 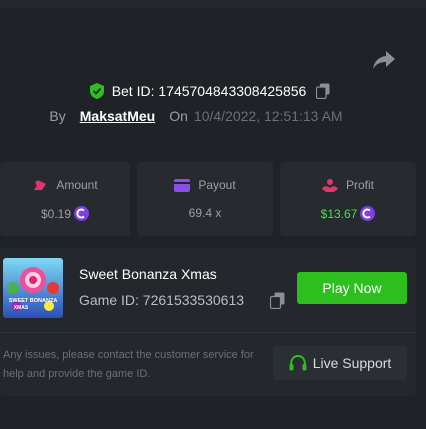 What do you see at coordinates (65, 199) in the screenshot?
I see `stat-amount: Amount $0.19` at bounding box center [65, 199].